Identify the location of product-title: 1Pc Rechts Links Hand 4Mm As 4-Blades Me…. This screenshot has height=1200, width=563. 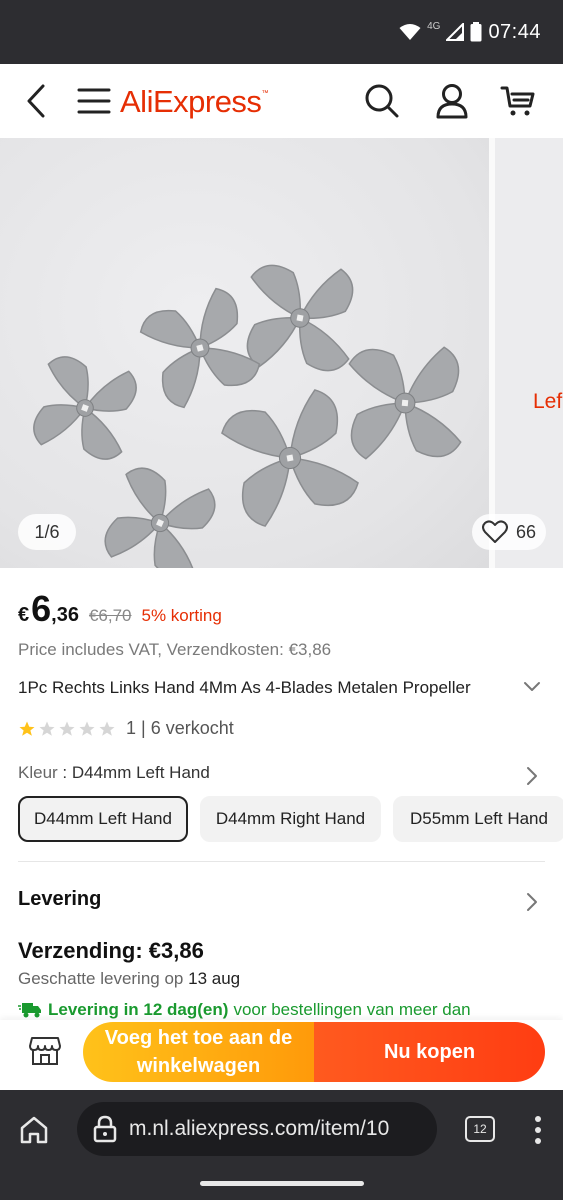
(263, 688).